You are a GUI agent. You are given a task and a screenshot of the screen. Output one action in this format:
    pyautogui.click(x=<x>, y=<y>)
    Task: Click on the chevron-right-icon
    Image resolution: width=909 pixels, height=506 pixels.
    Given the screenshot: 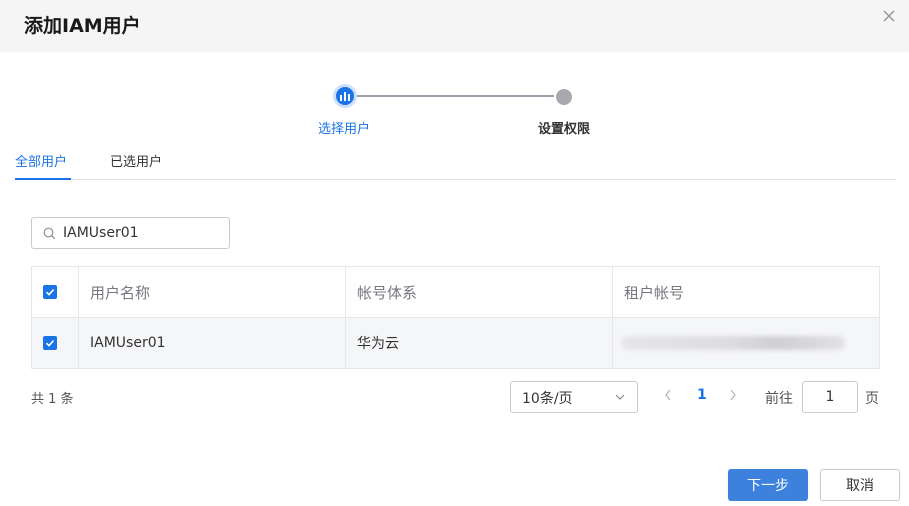 What is the action you would take?
    pyautogui.click(x=733, y=395)
    